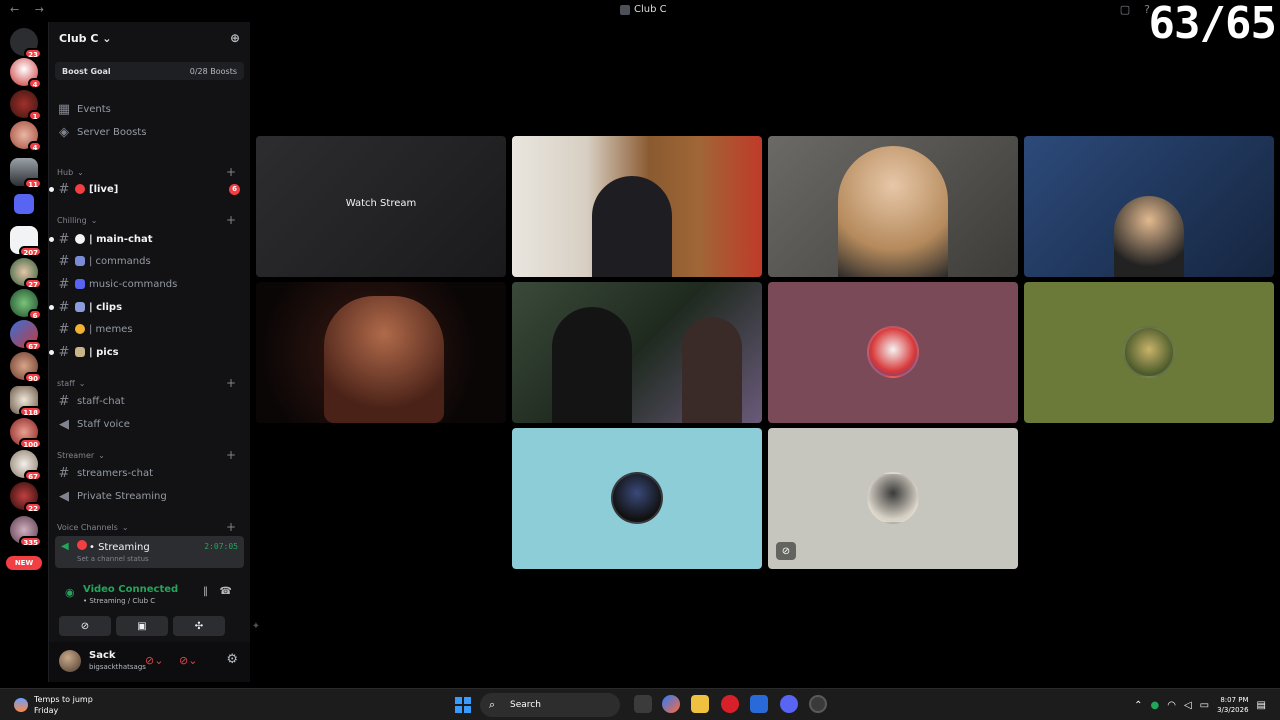  I want to click on channel-pics: # | pics, so click(146, 352).